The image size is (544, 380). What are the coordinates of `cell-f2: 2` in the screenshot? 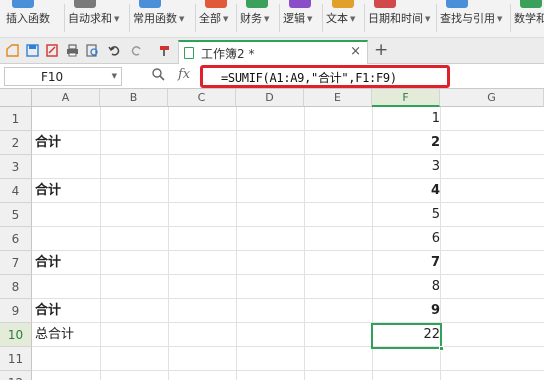 It's located at (406, 143).